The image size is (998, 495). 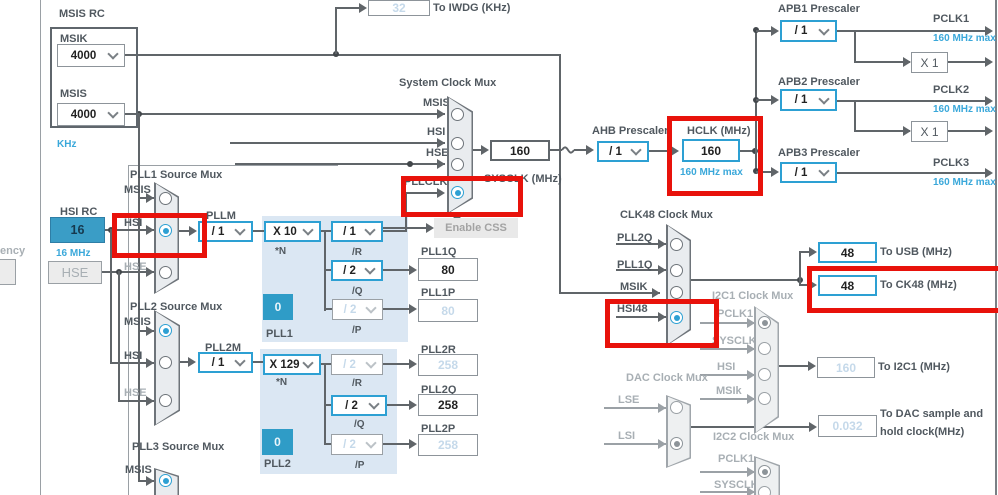 I want to click on dac-output-label-line1: To DAC sample and, so click(x=932, y=414).